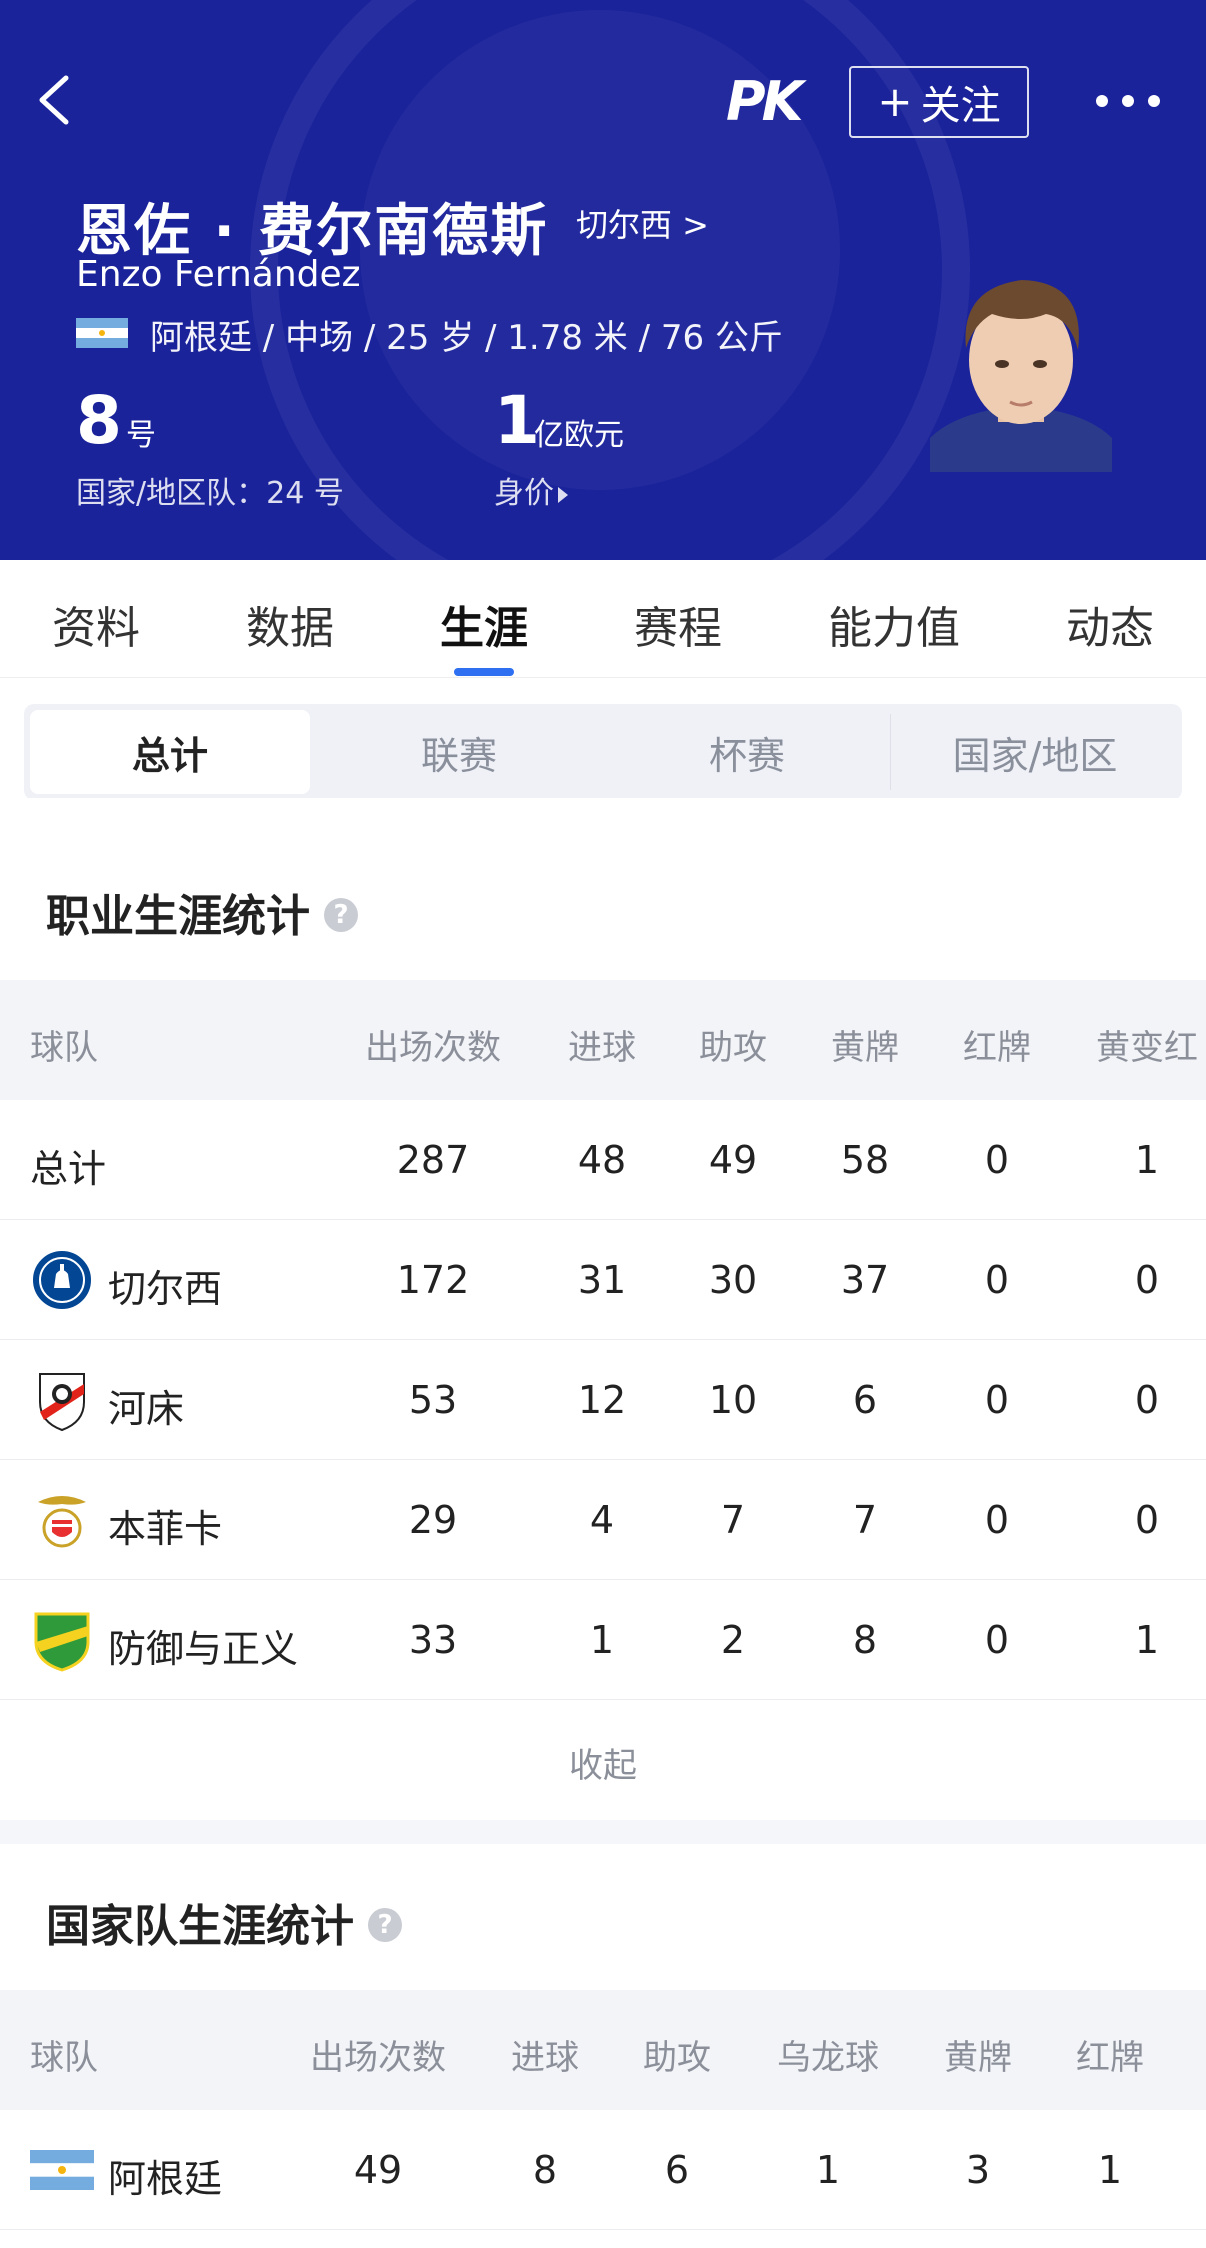 The width and height of the screenshot is (1206, 2248). I want to click on follow-button: + 关注, so click(939, 102).